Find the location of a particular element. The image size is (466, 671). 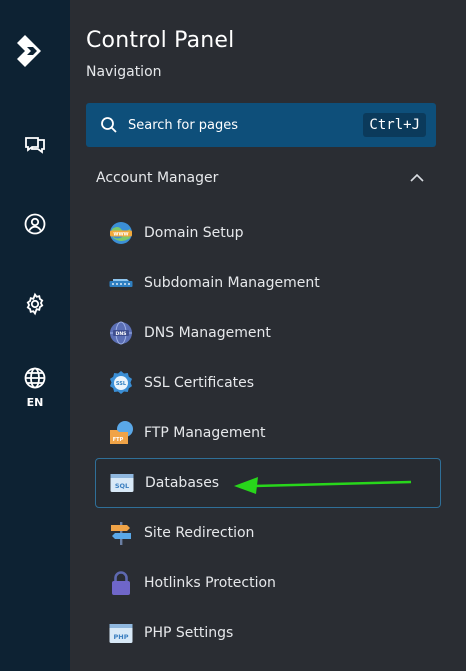

menu-item-ftp-management: FTP FTP Management is located at coordinates (268, 433).